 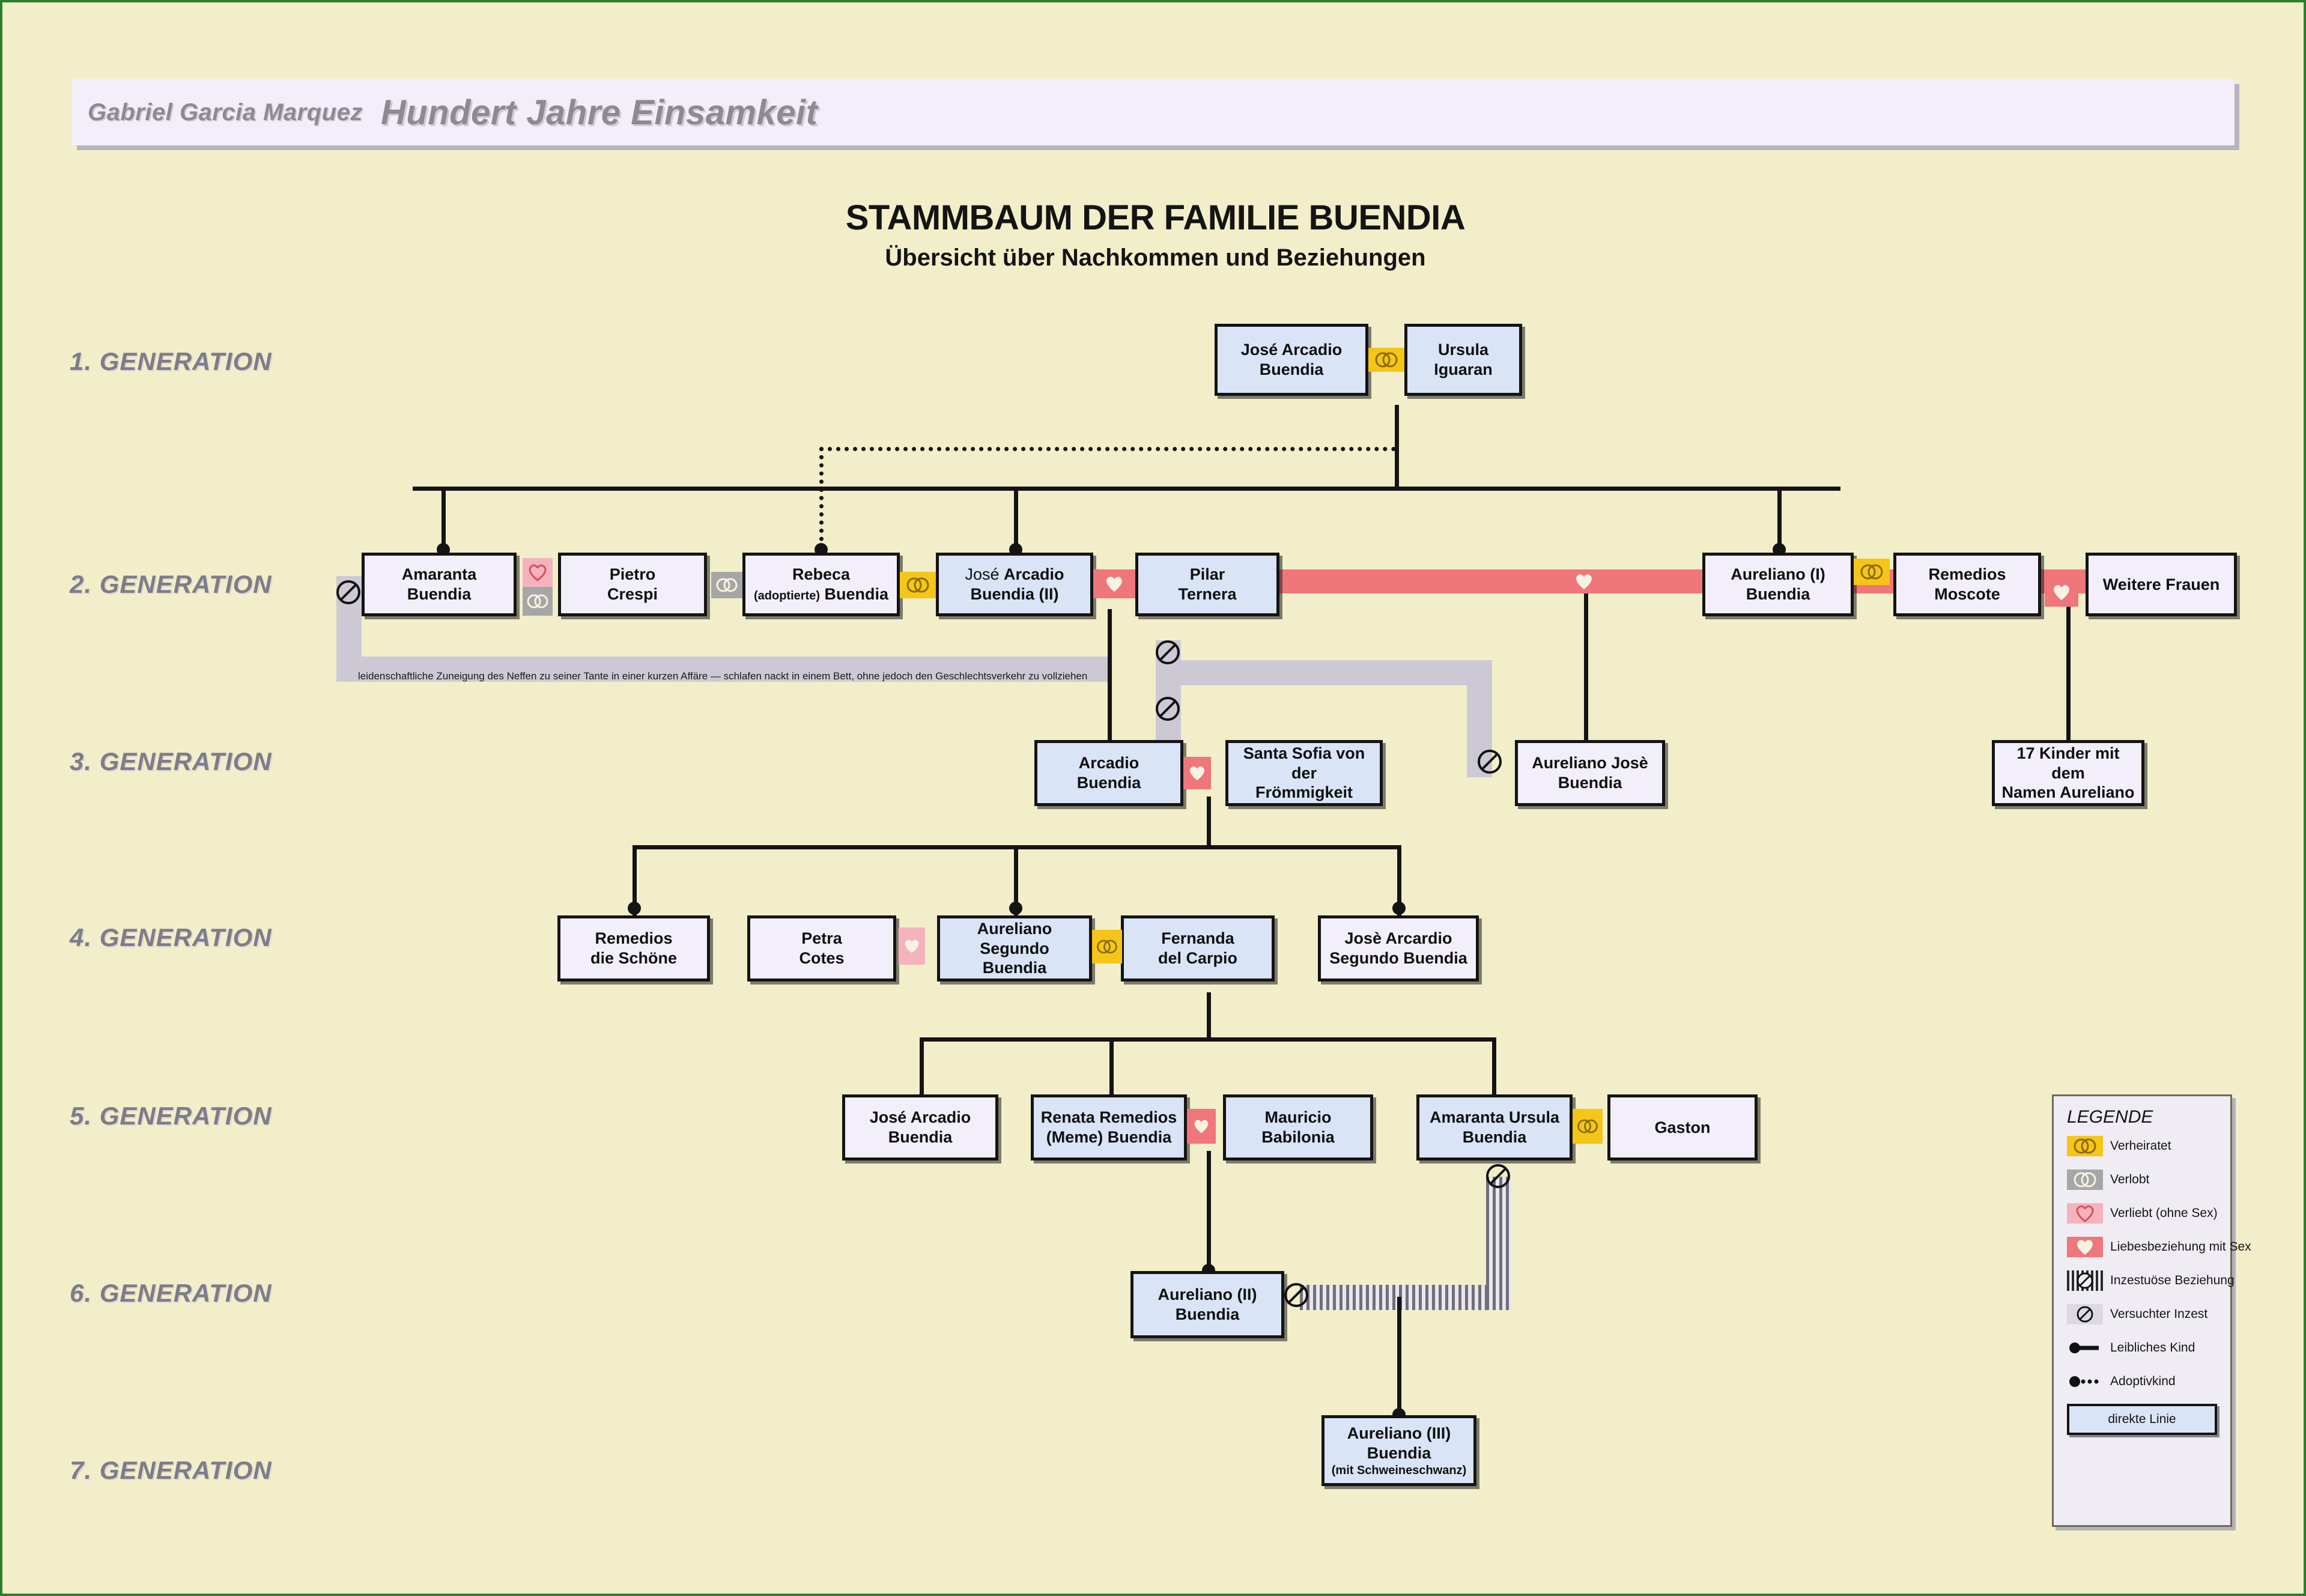 I want to click on person-name-line1: Aureliano (II), so click(x=1207, y=1294).